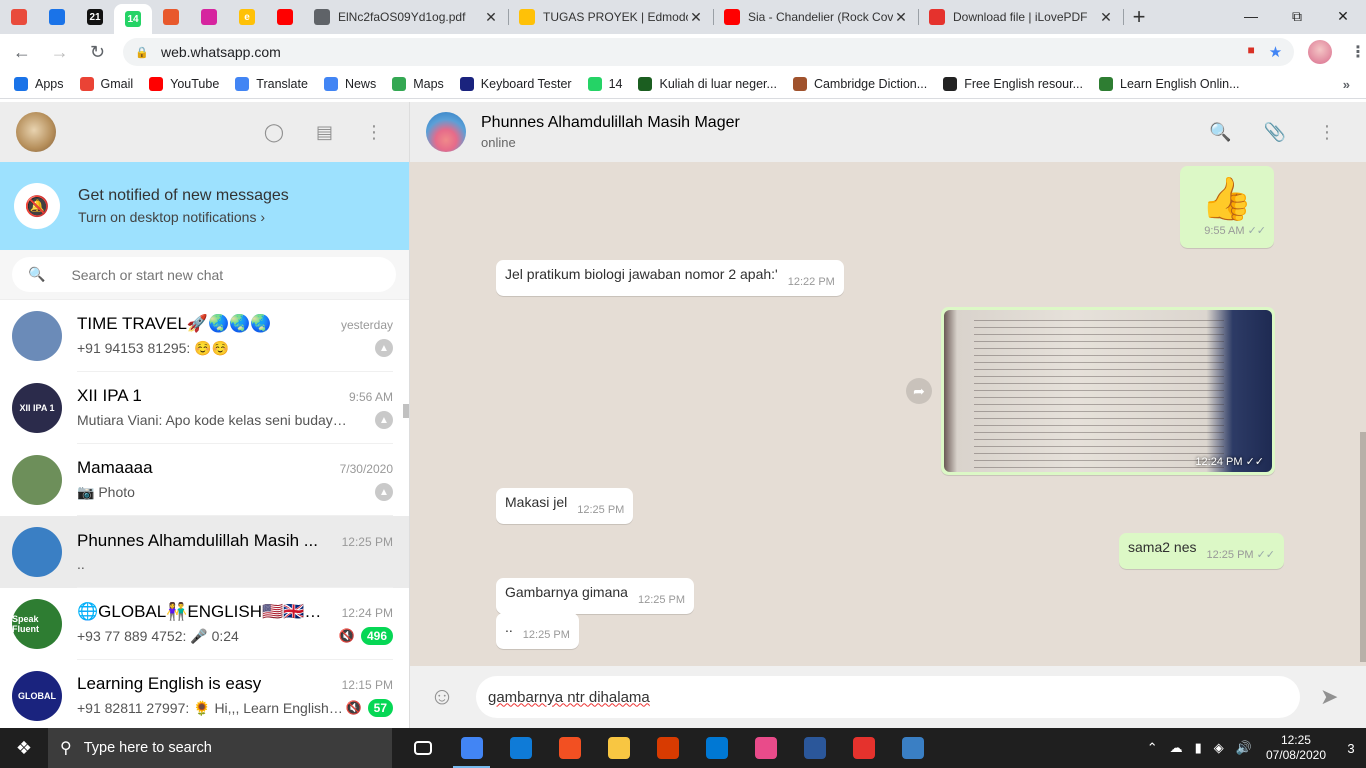  What do you see at coordinates (446, 132) in the screenshot?
I see `contact-avatar` at bounding box center [446, 132].